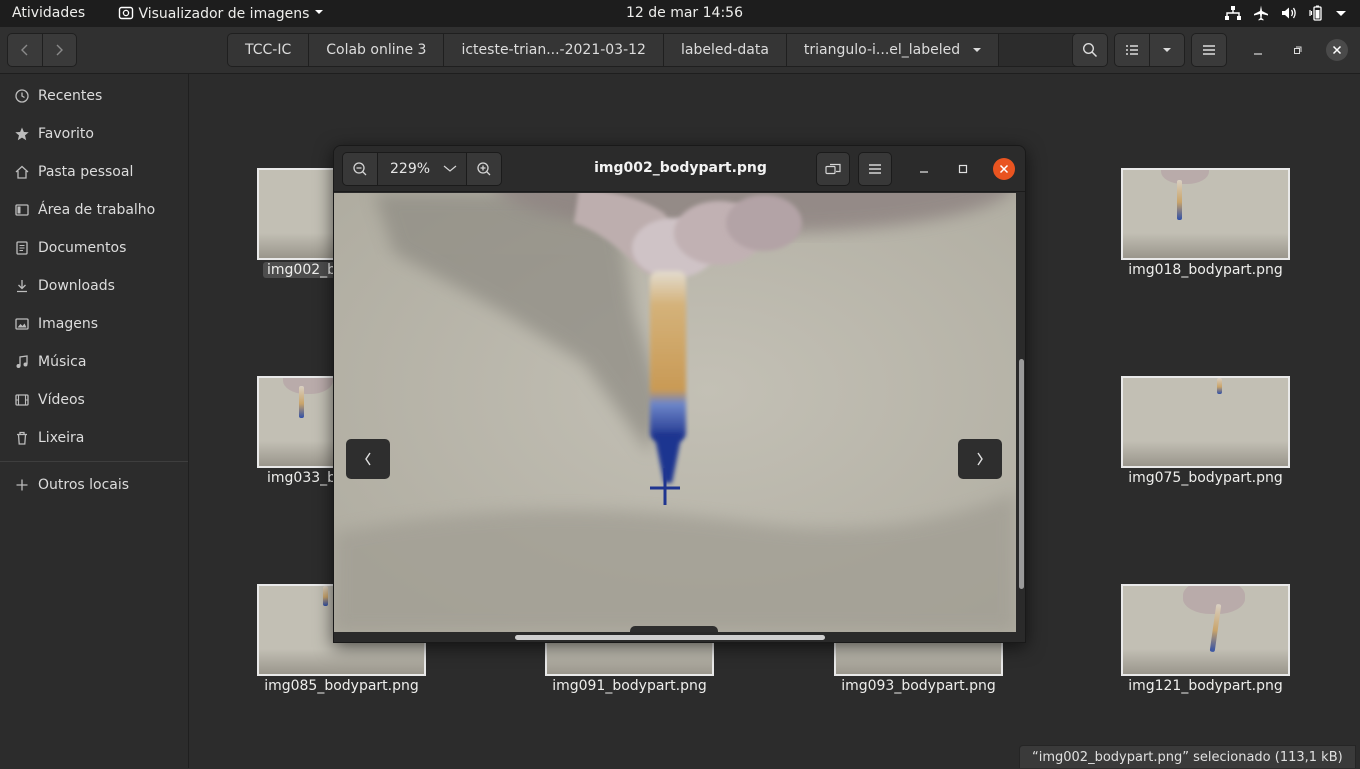  I want to click on viewer-close-button, so click(1004, 169).